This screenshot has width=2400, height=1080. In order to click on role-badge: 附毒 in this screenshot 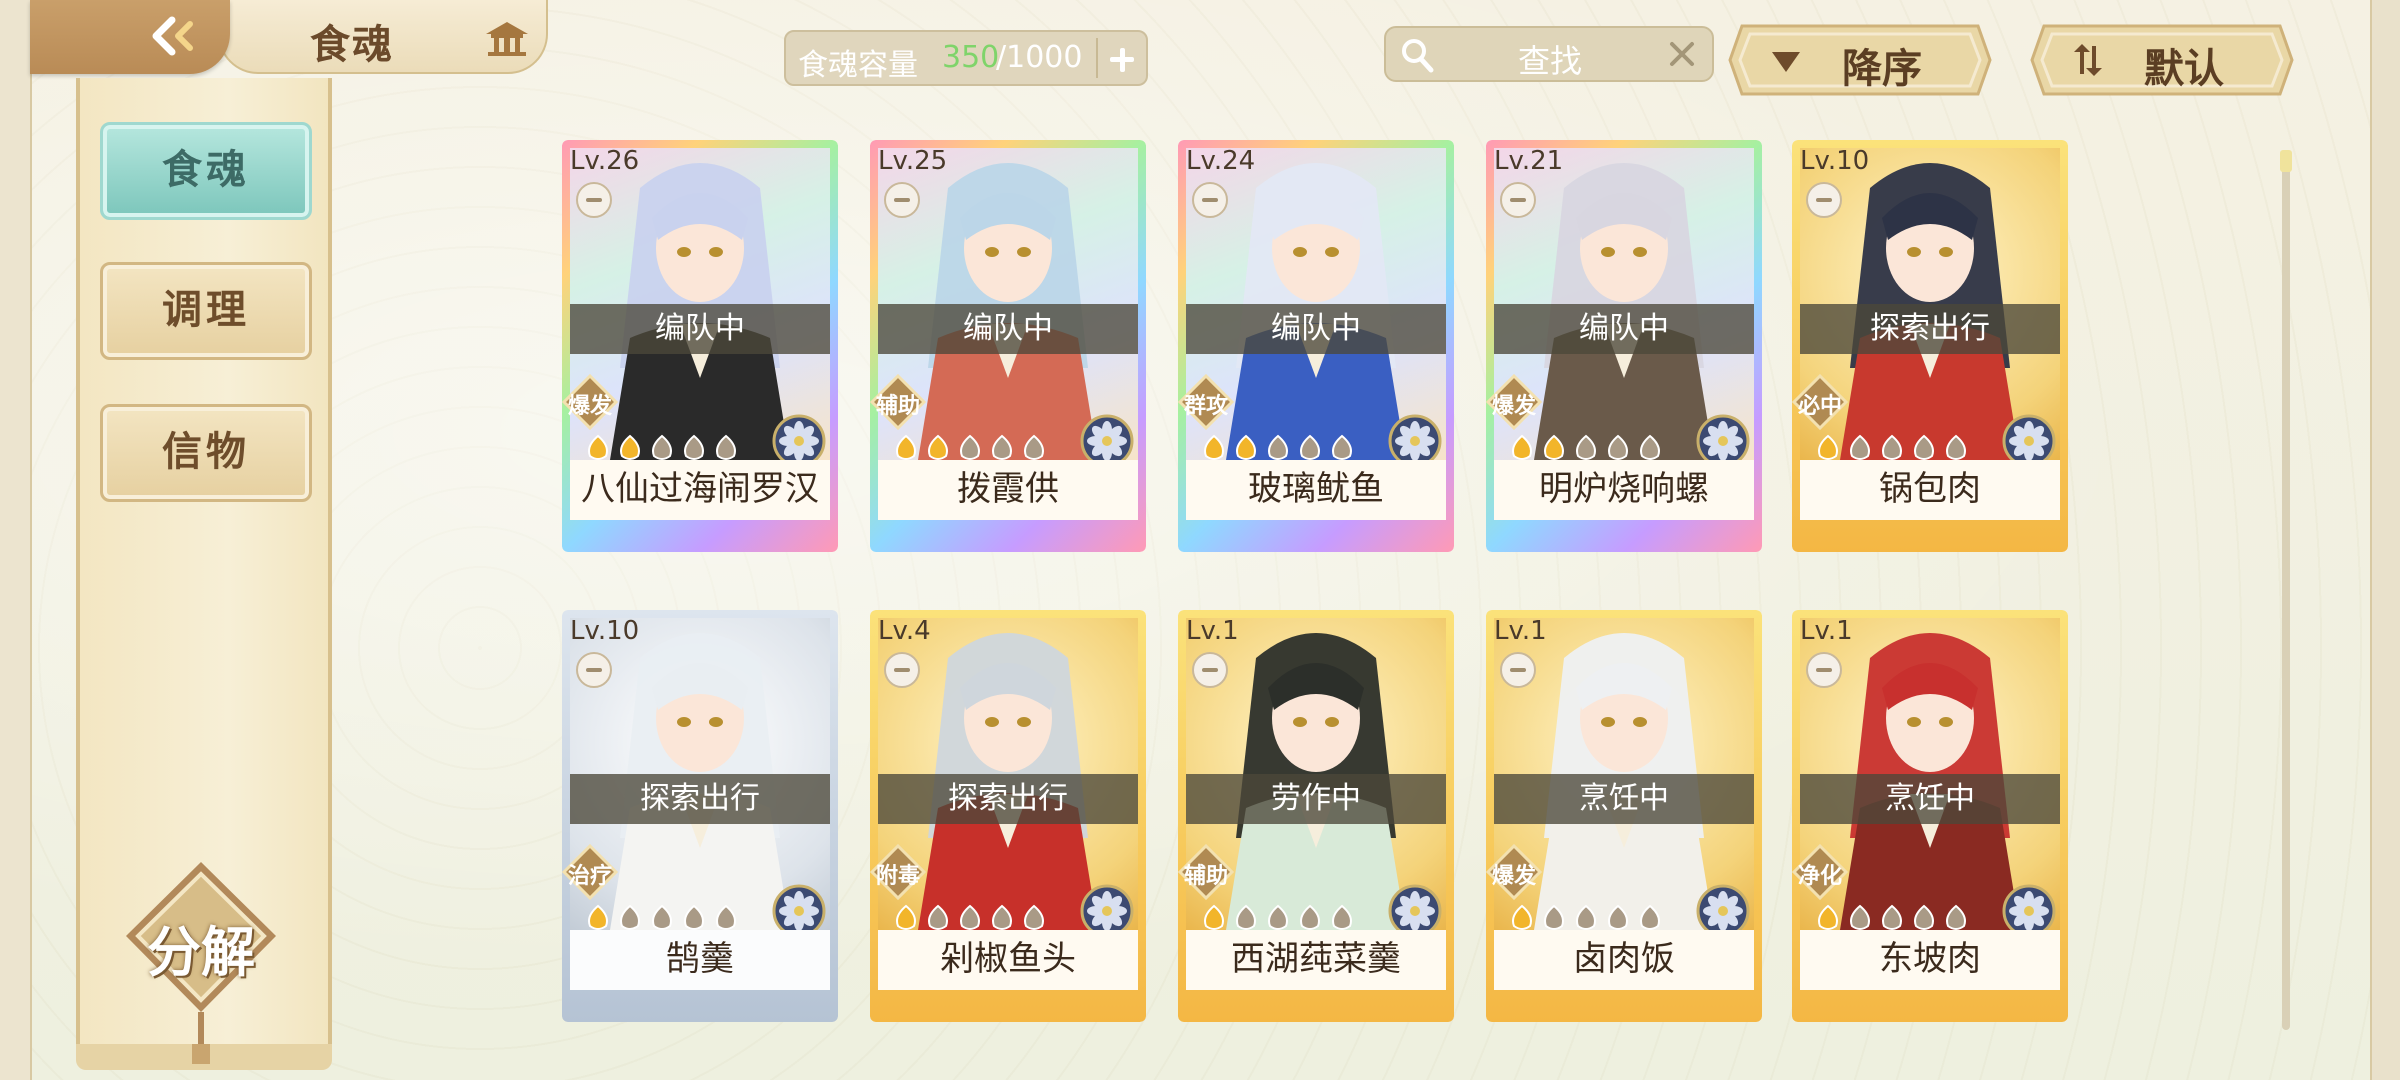, I will do `click(898, 872)`.